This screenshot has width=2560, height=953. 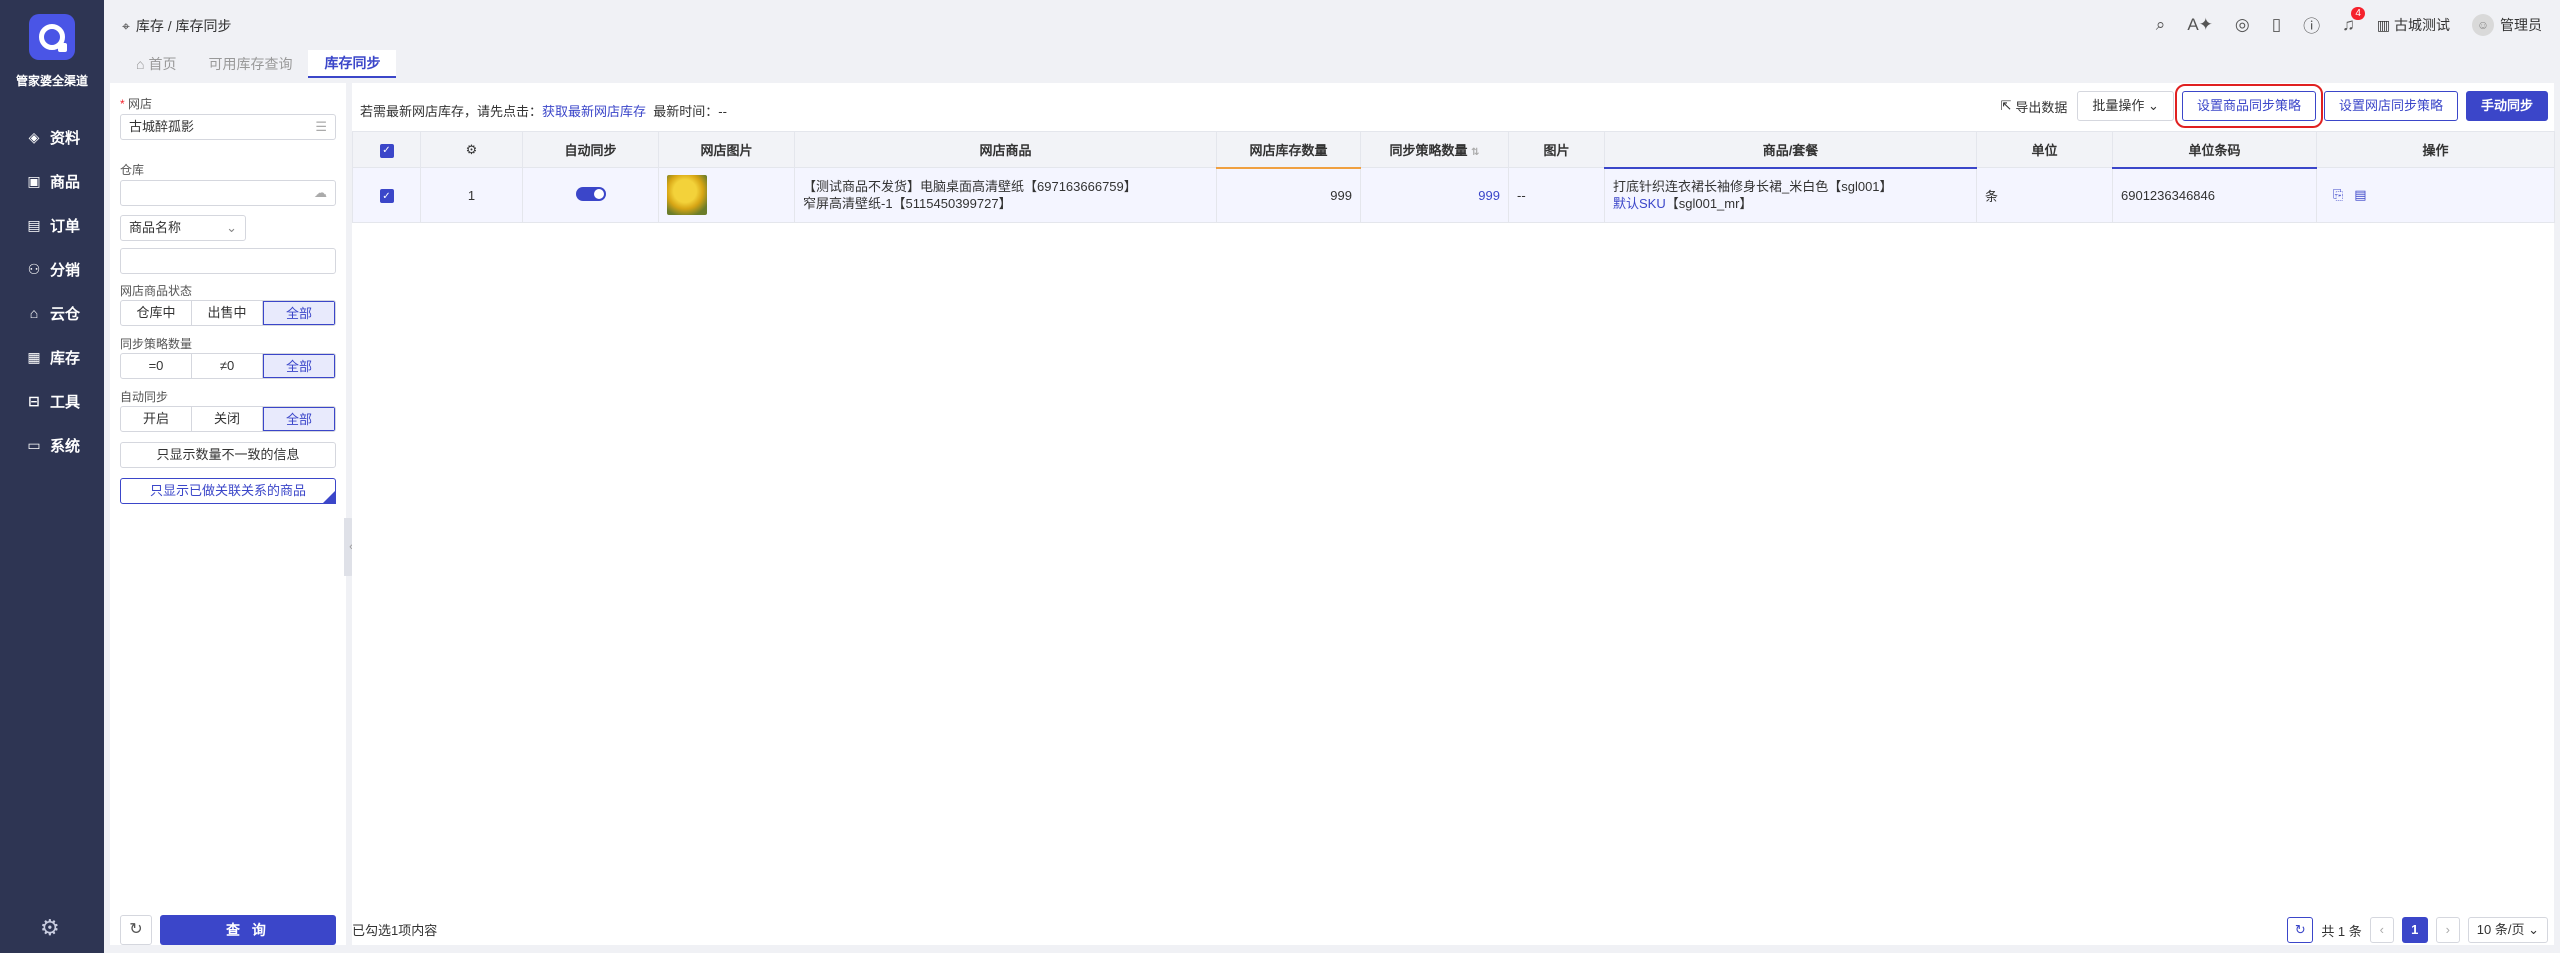 I want to click on check-corner-icon, so click(x=329, y=497).